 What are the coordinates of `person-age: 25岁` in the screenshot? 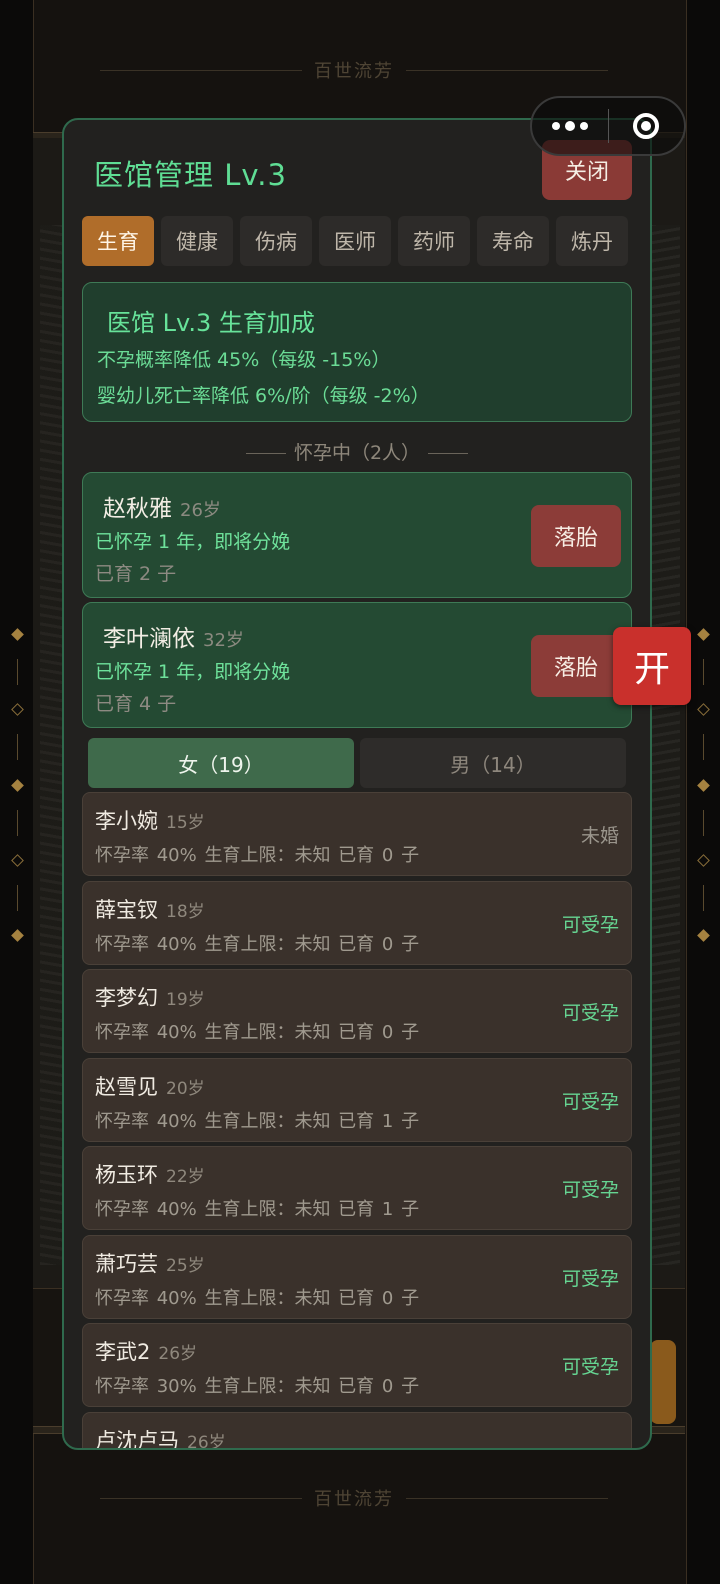 It's located at (185, 1265).